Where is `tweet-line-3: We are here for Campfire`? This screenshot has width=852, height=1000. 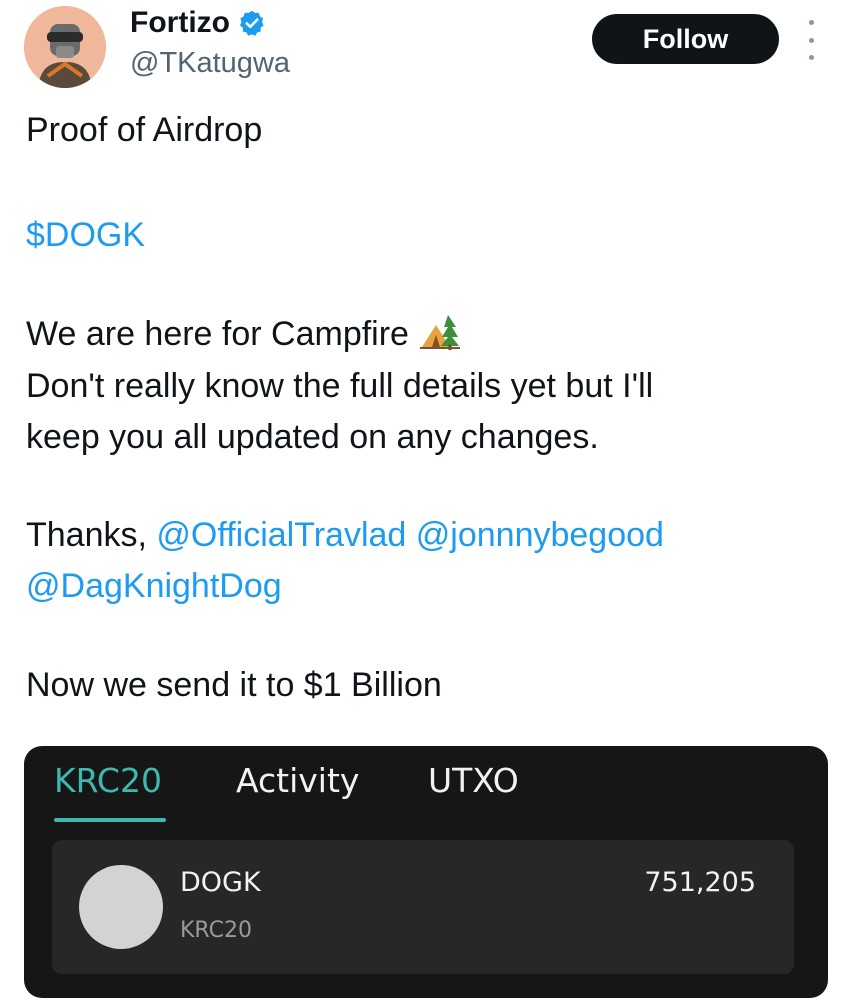 tweet-line-3: We are here for Campfire is located at coordinates (244, 334).